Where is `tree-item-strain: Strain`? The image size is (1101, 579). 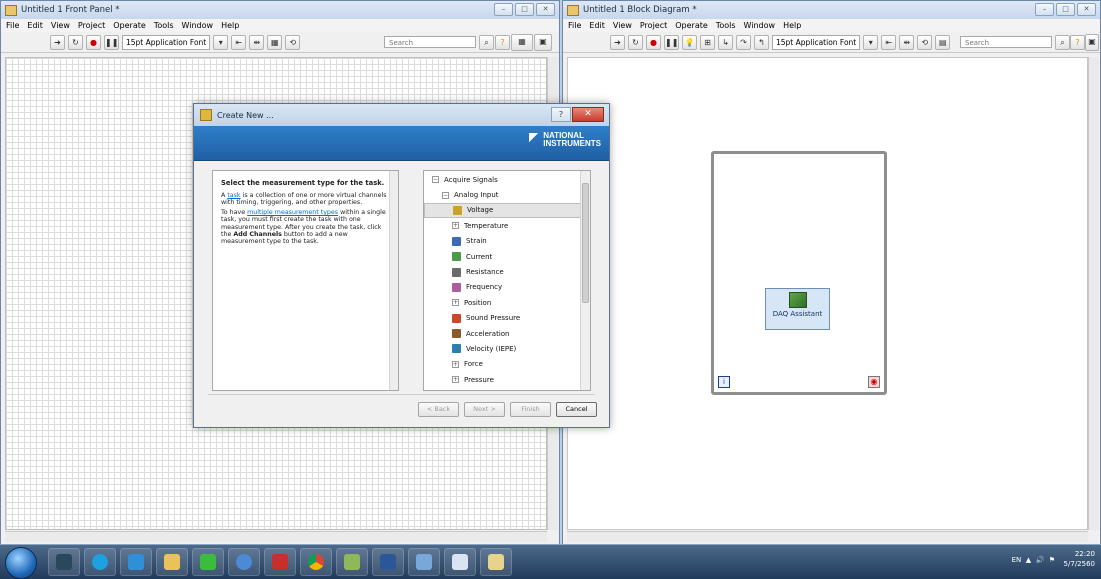 tree-item-strain: Strain is located at coordinates (507, 241).